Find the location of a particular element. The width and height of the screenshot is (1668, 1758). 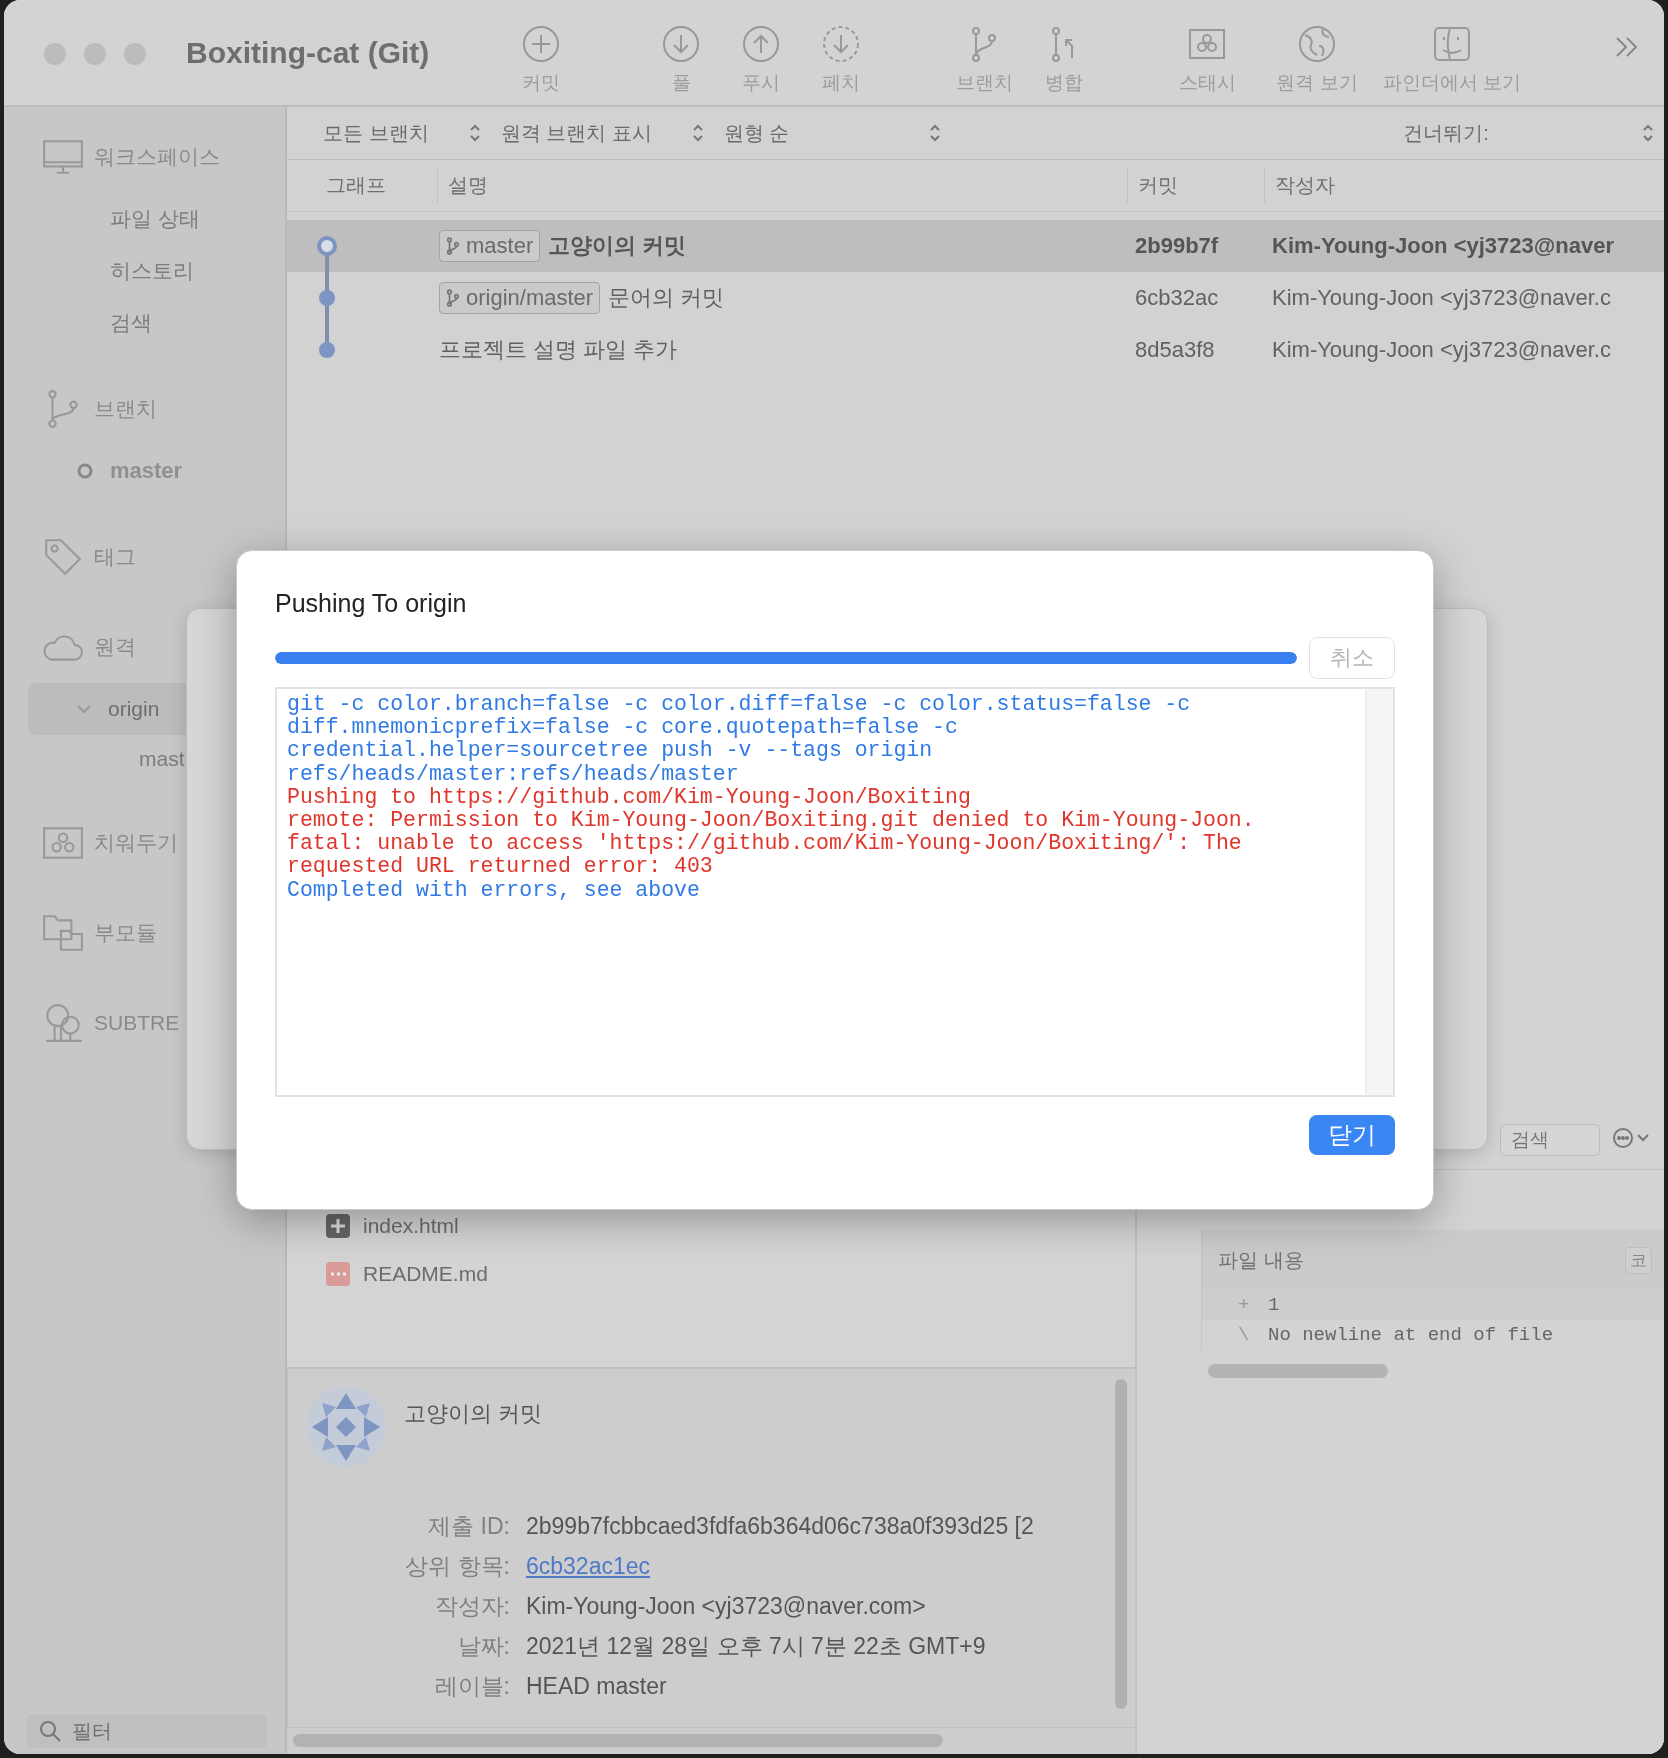

jump-dropdown: 건너뛰기: is located at coordinates (1446, 133).